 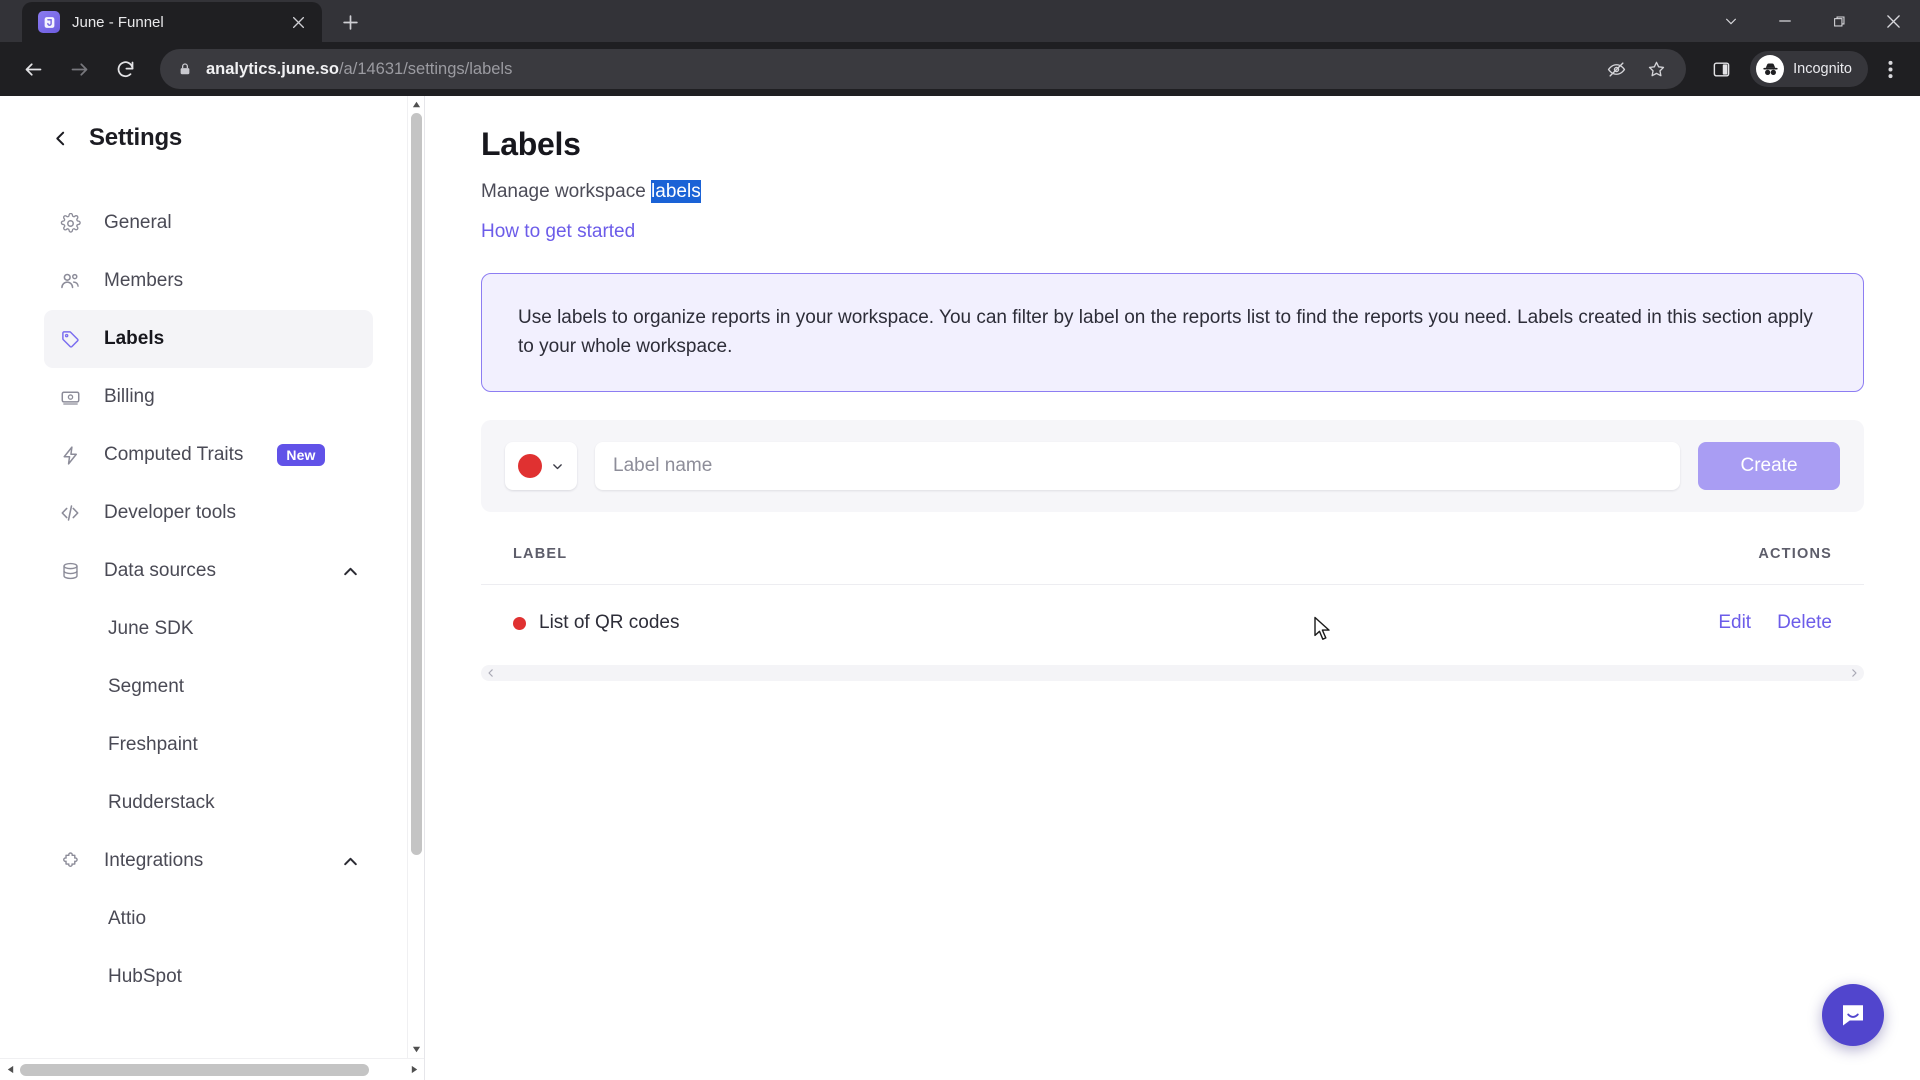 I want to click on star-icon, so click(x=1656, y=69).